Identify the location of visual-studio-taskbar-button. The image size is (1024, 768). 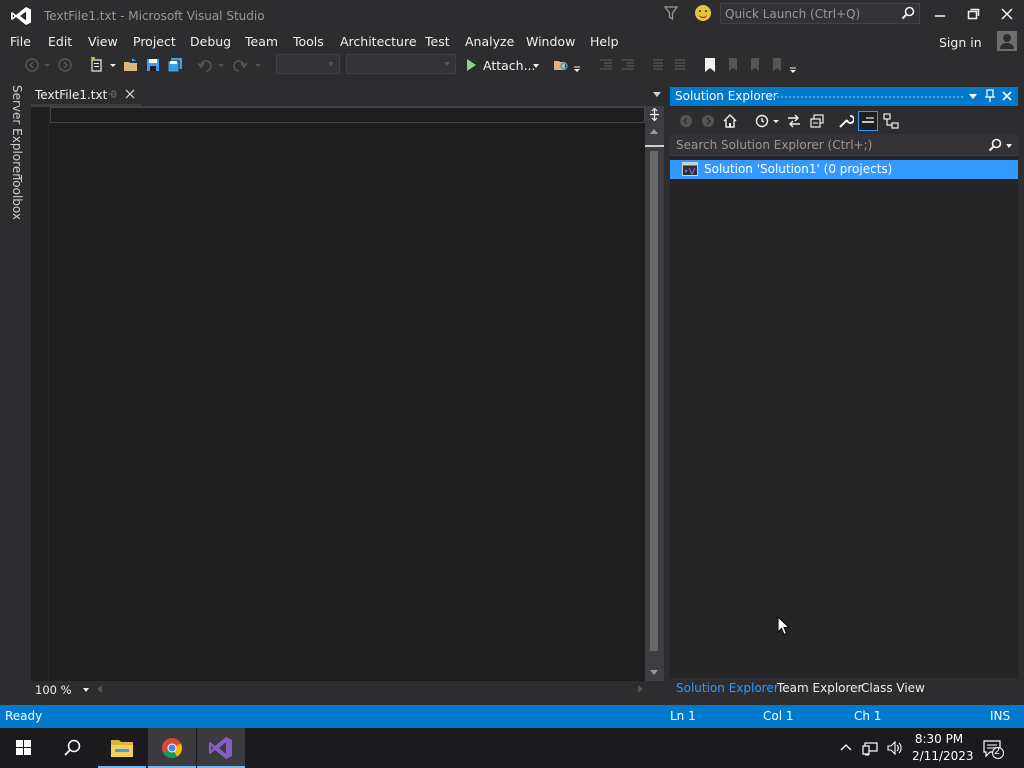
(221, 748).